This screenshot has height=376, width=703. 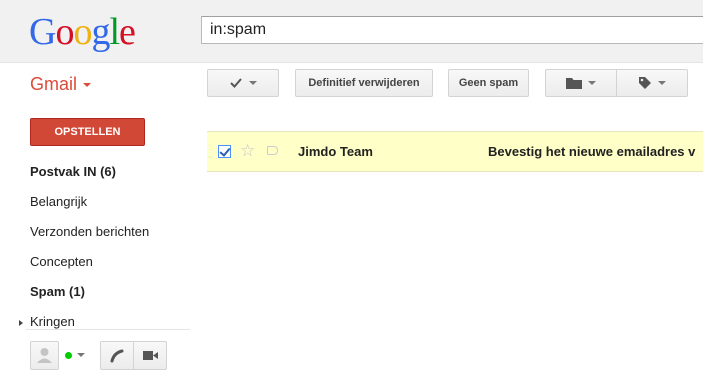 I want to click on google-logo: Google, so click(x=82, y=32).